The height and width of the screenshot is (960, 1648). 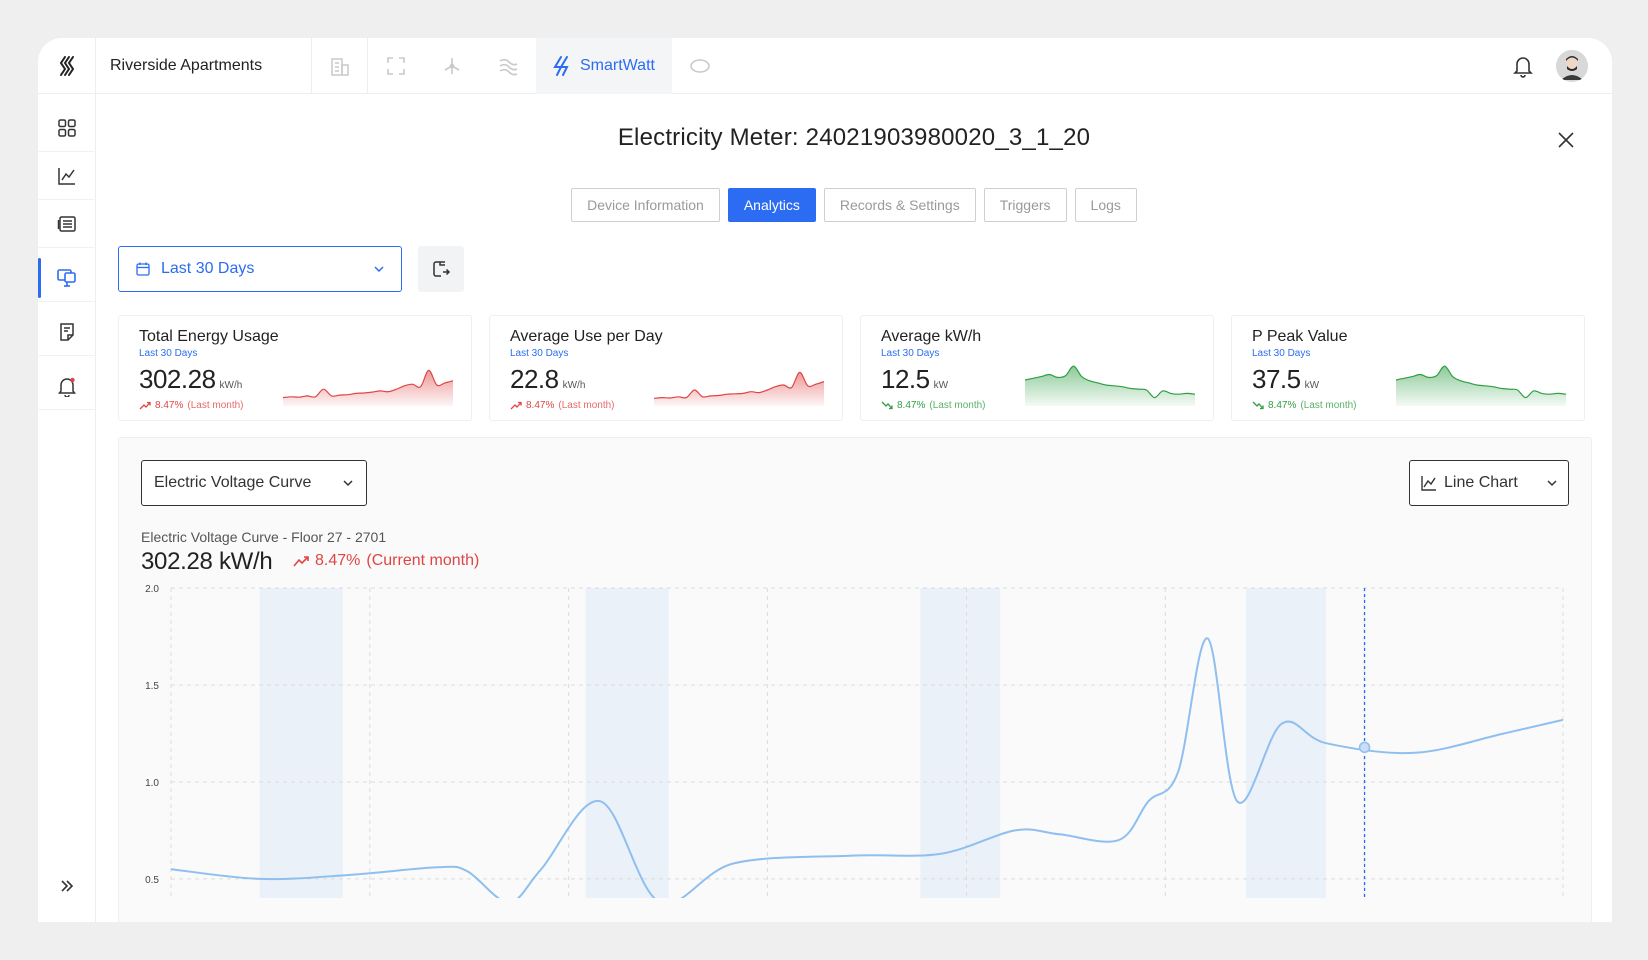 I want to click on kpi-value: 12.5 kW, so click(x=915, y=379).